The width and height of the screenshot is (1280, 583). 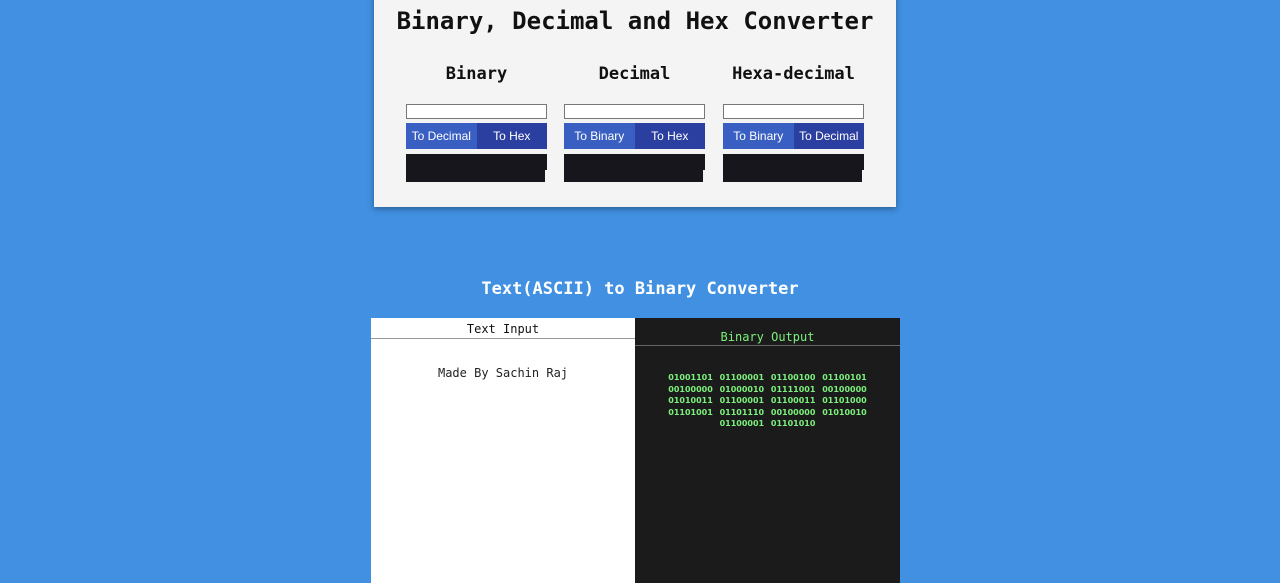 I want to click on decimal-column: Decimal To Binary To Hex, so click(x=634, y=123).